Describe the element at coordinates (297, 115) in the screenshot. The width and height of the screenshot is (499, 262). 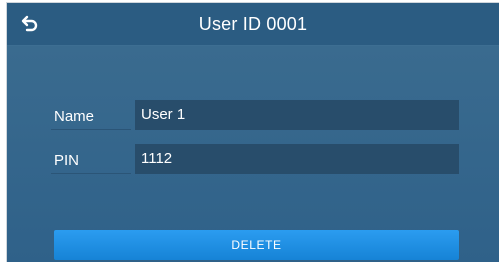
I see `name-field: User 1` at that location.